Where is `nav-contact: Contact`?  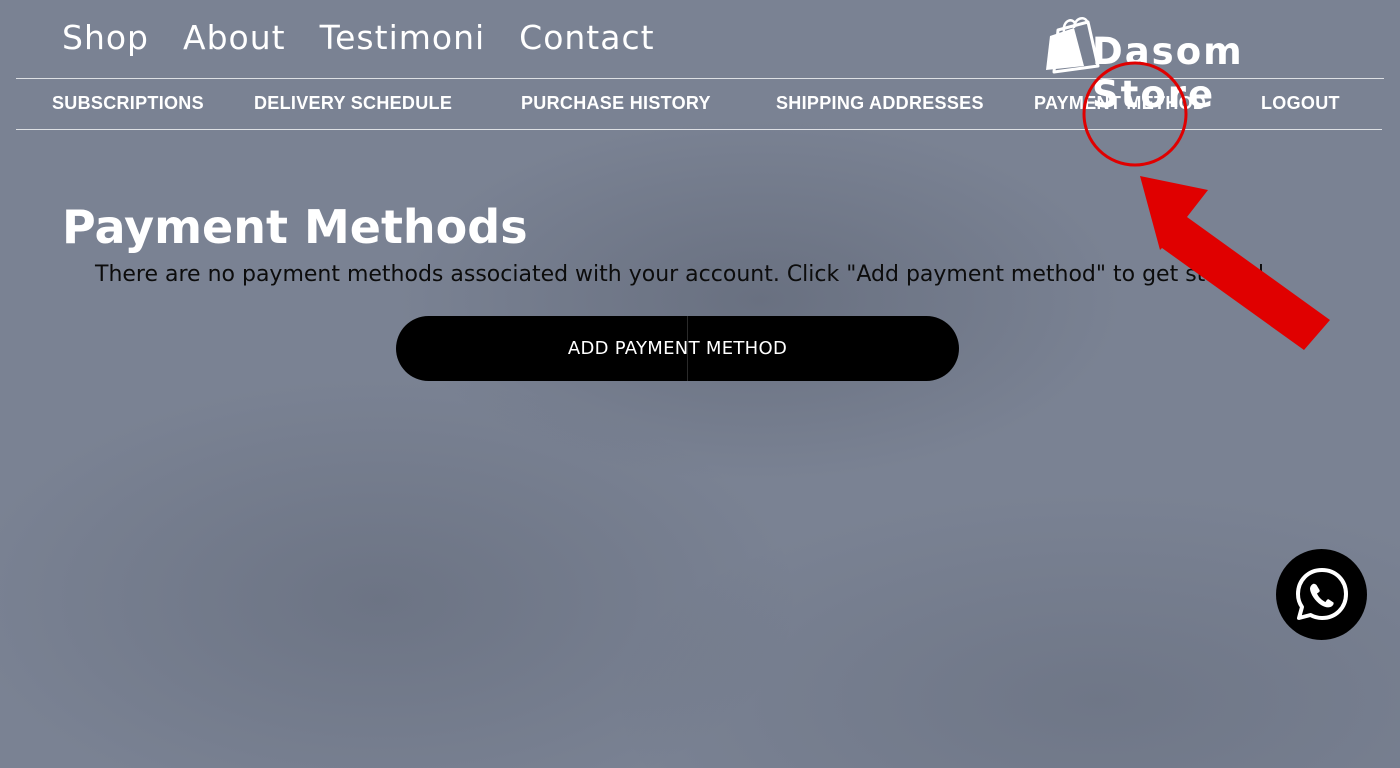
nav-contact: Contact is located at coordinates (586, 37).